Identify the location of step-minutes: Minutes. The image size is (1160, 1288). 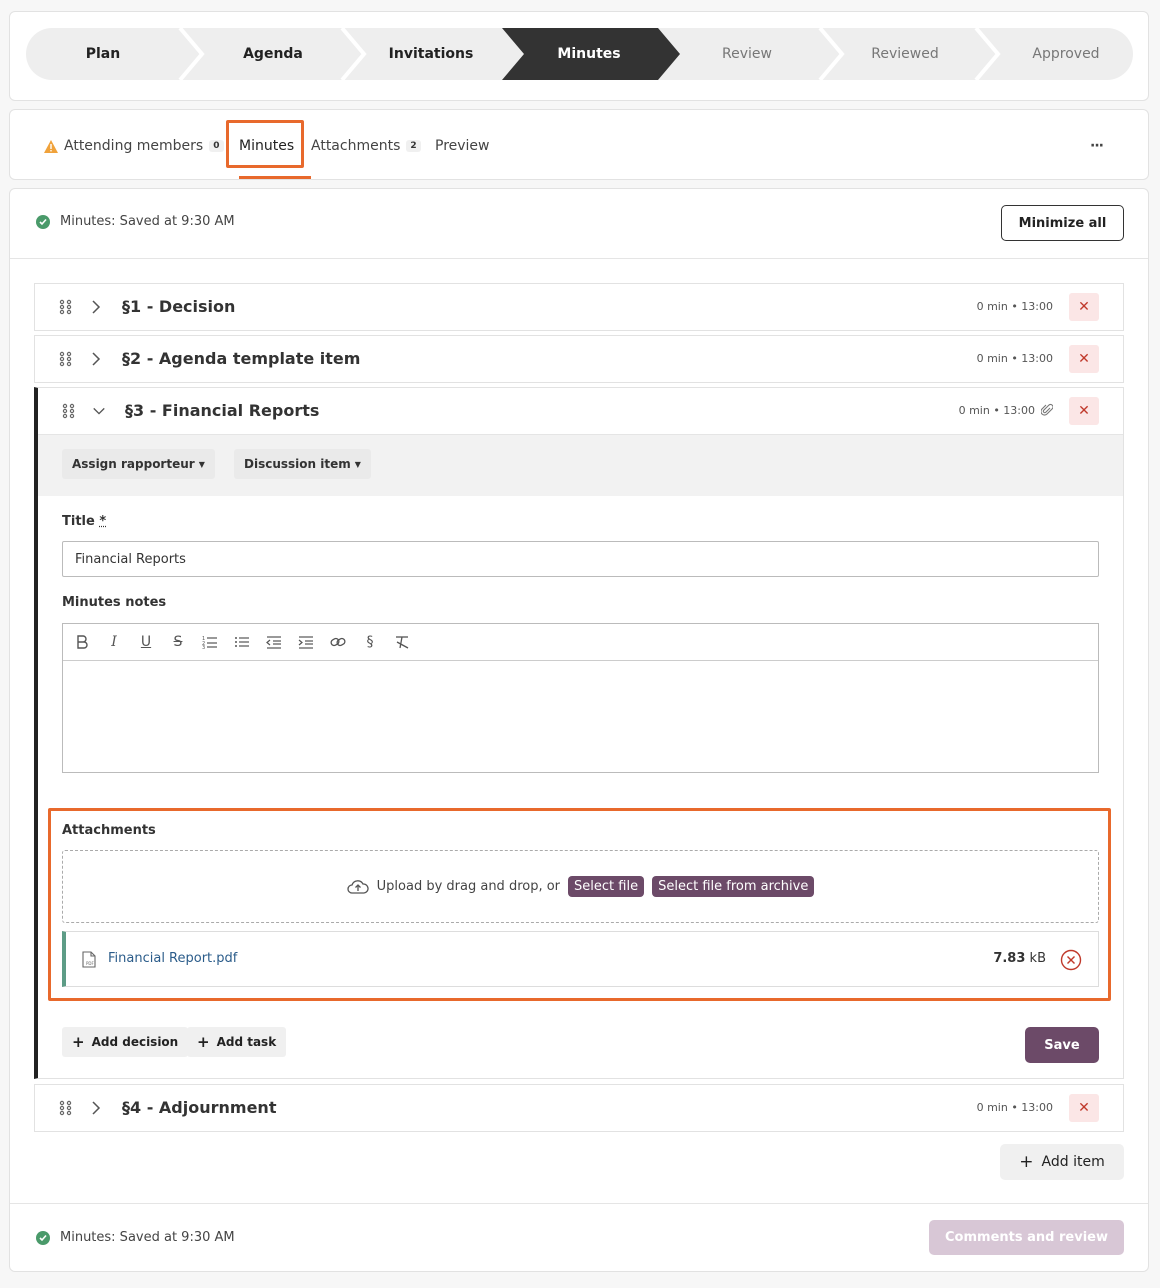
(589, 54).